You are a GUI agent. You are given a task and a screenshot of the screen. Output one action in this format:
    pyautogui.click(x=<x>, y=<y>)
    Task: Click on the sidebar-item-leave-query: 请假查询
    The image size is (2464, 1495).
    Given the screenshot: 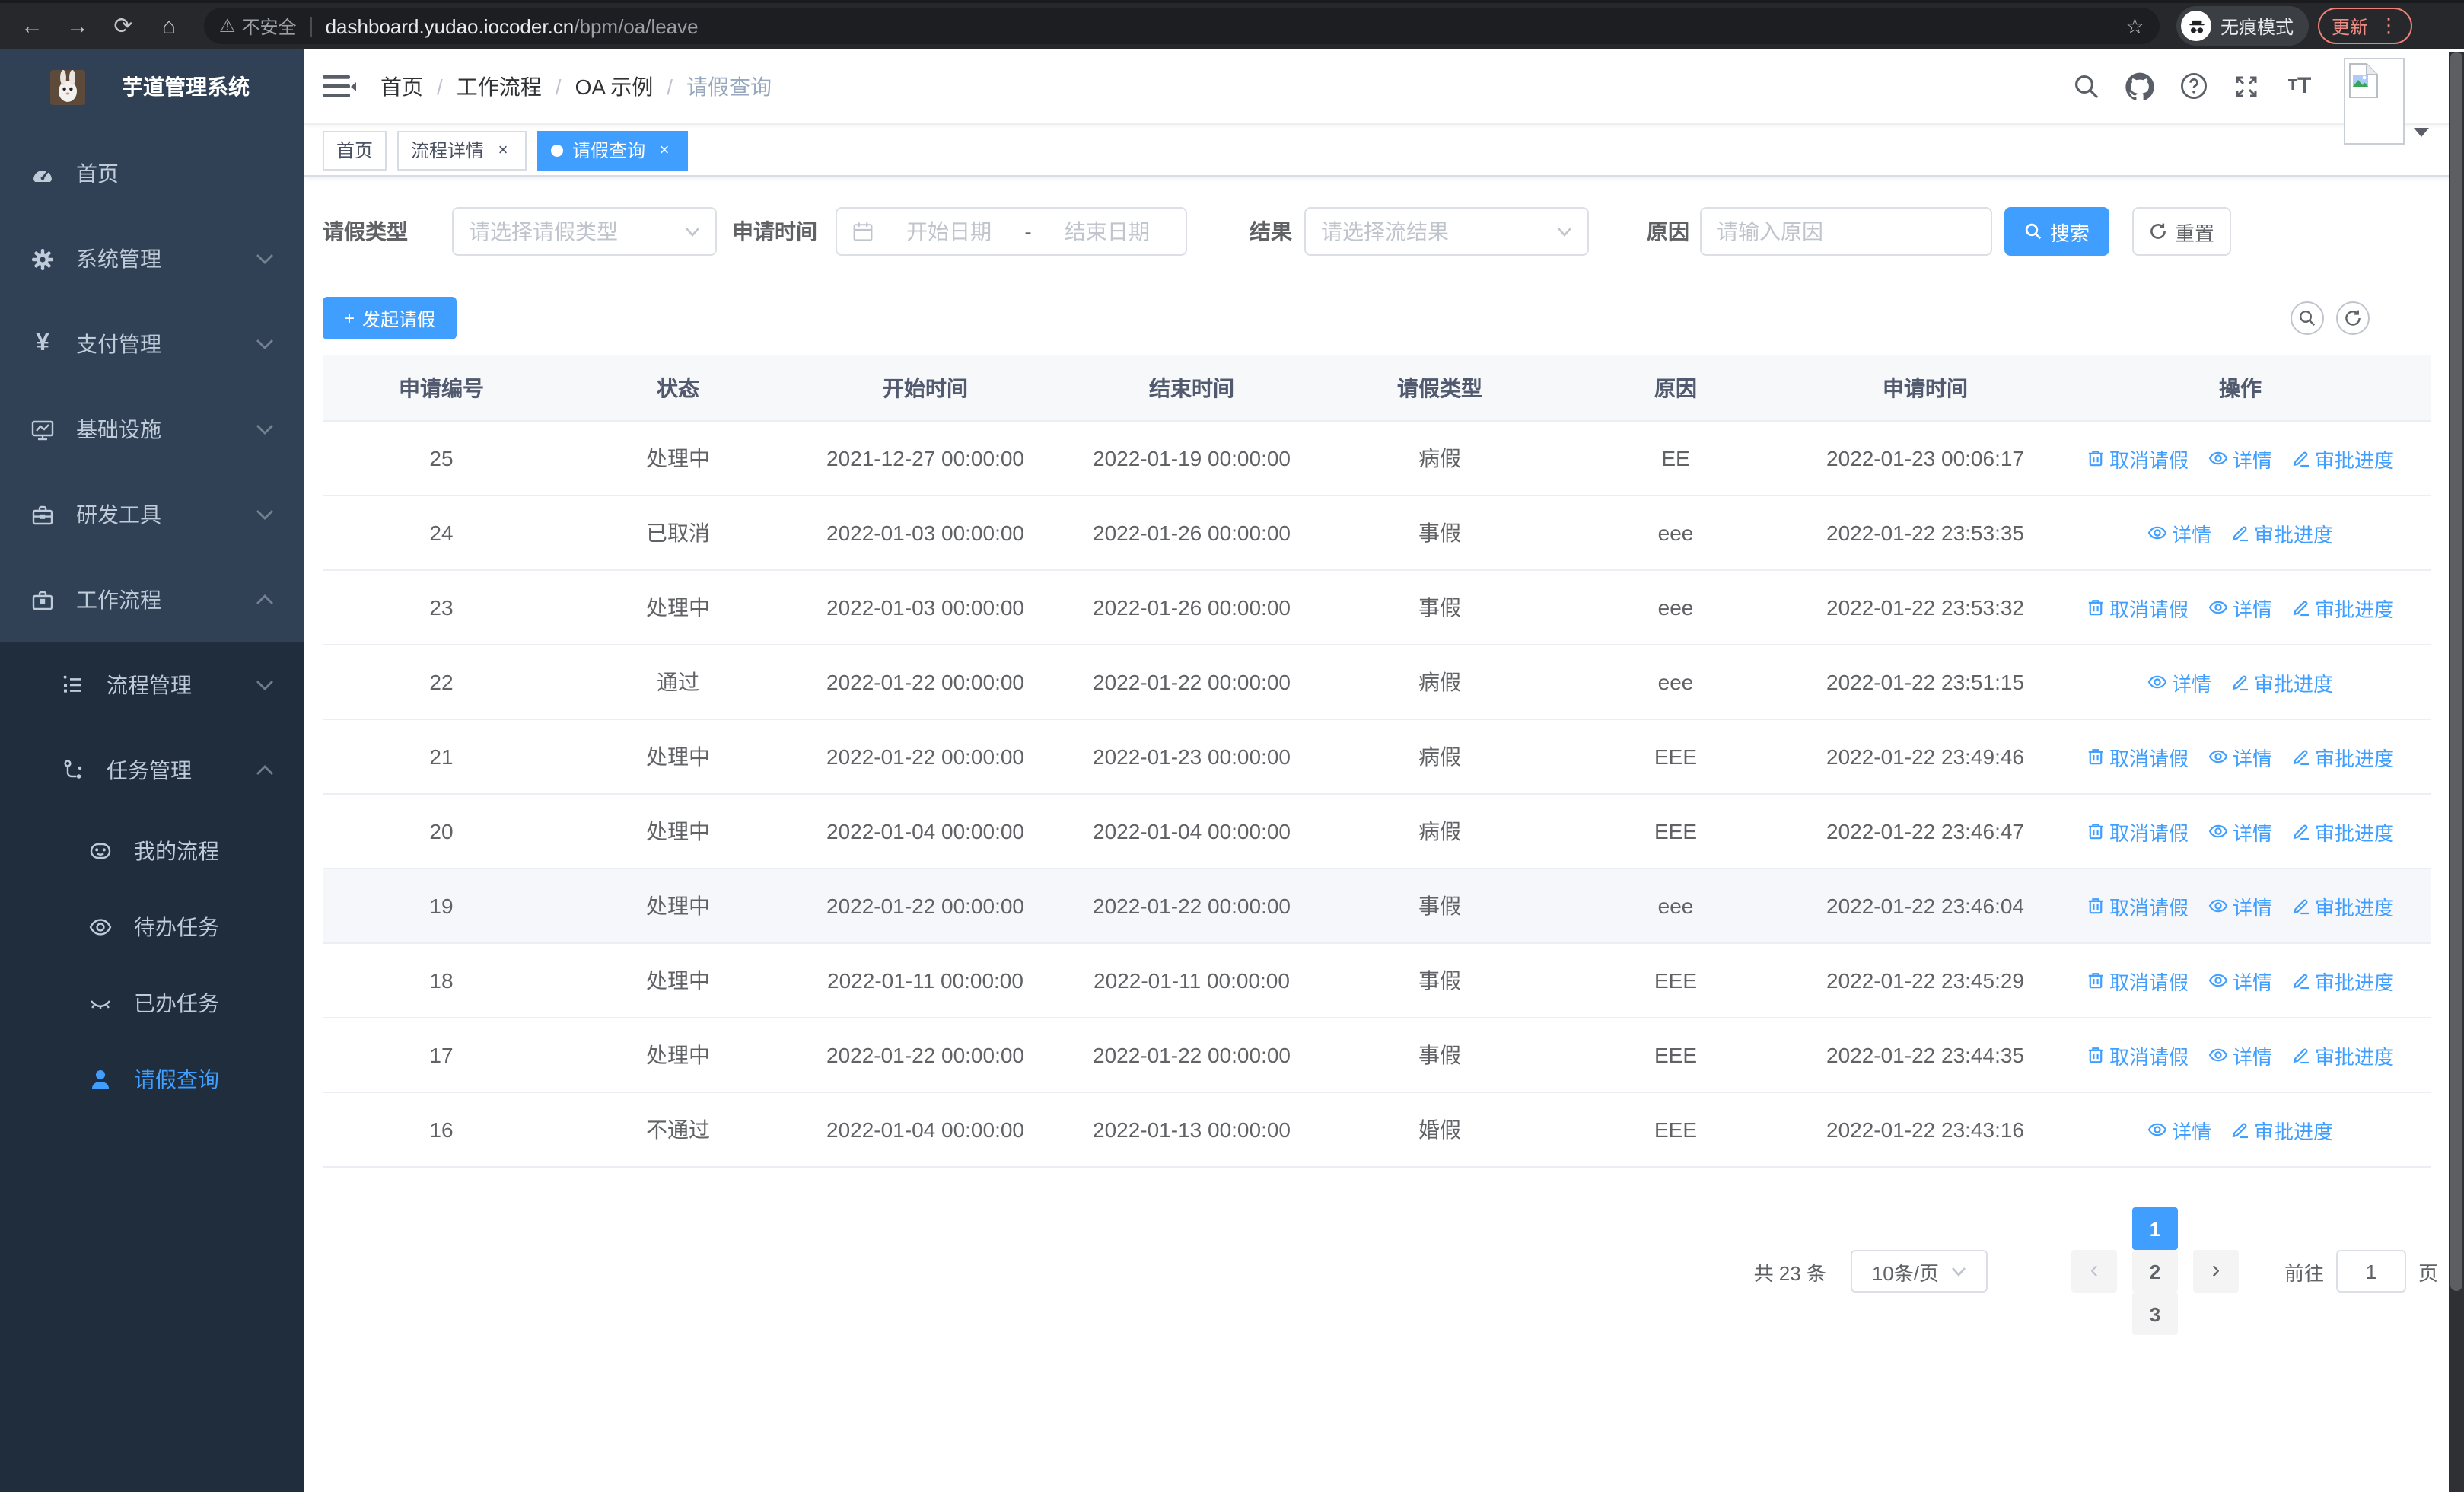 What is the action you would take?
    pyautogui.click(x=152, y=1079)
    